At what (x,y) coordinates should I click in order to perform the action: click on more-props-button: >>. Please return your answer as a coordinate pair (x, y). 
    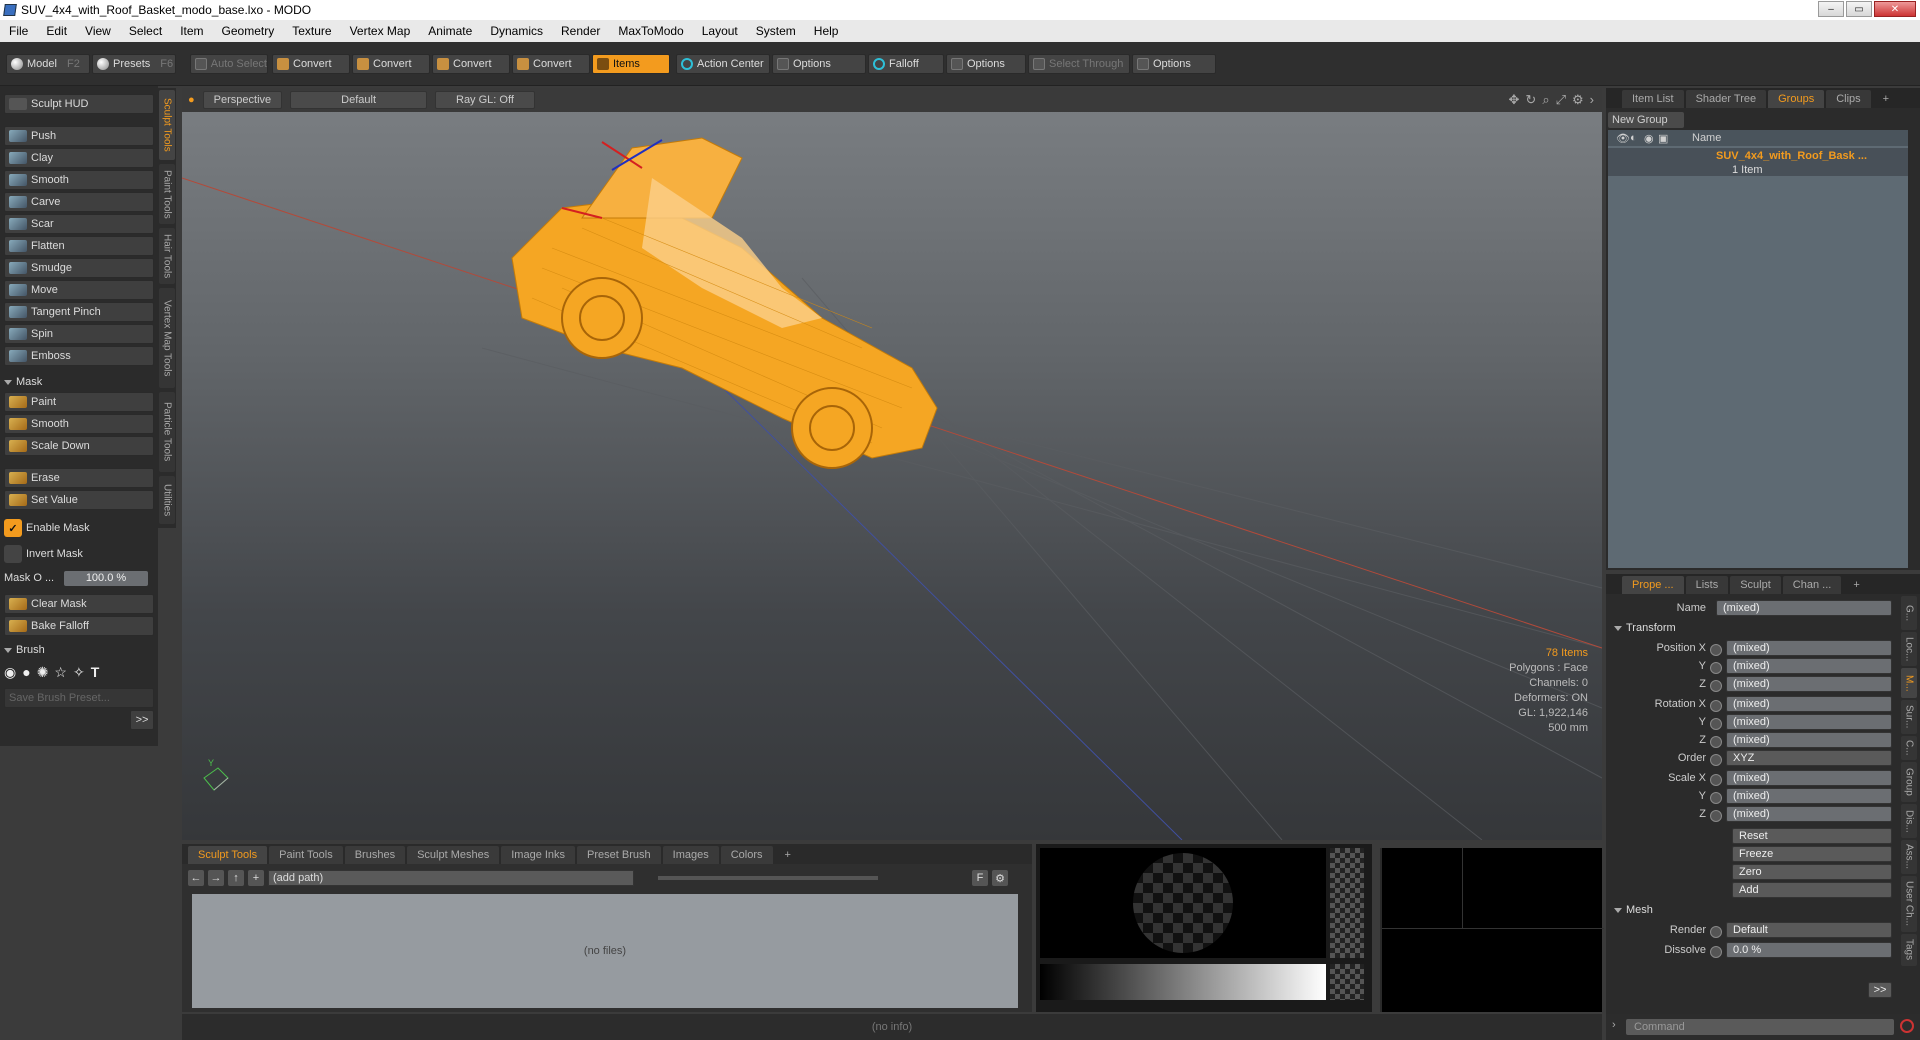
    Looking at the image, I should click on (1880, 990).